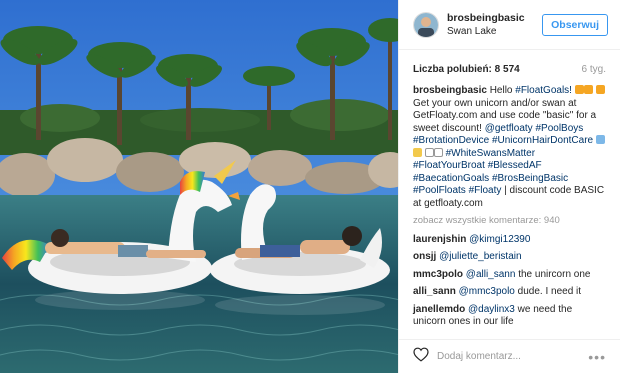 The width and height of the screenshot is (620, 373). What do you see at coordinates (449, 165) in the screenshot?
I see `hashtag: #FloatYourBroat` at bounding box center [449, 165].